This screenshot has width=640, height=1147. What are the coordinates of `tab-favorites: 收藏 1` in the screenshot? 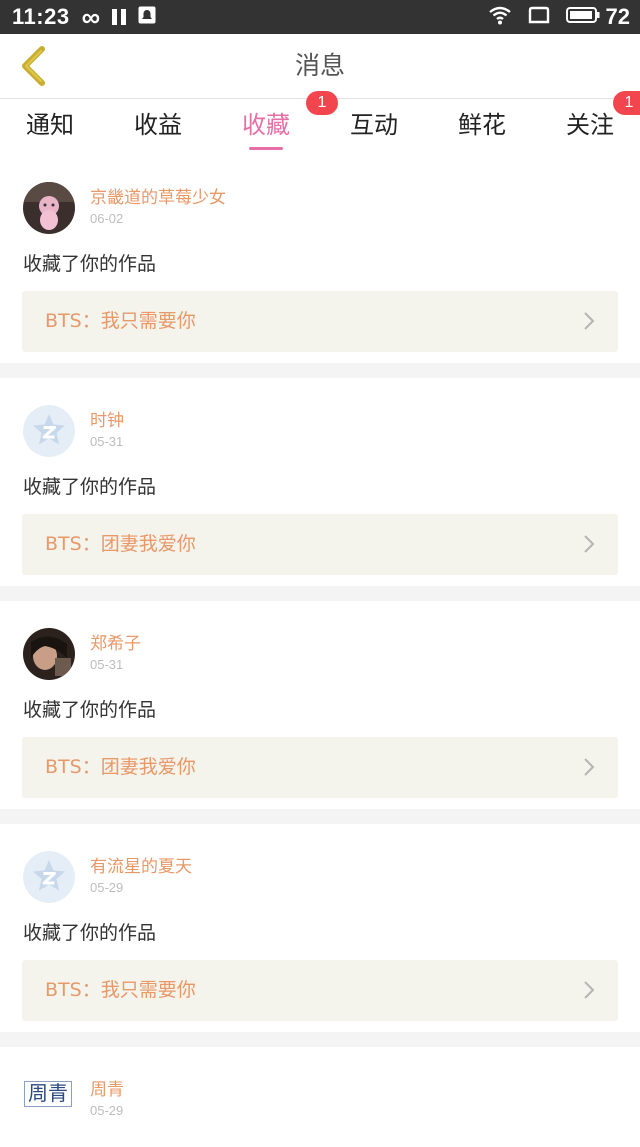 It's located at (277, 123).